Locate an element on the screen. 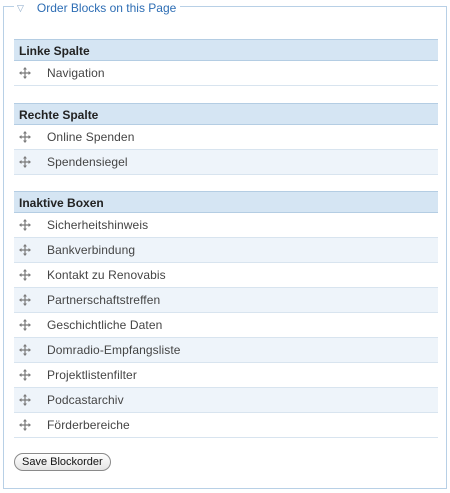 The image size is (450, 493). block-row: Sicherheitshinweis is located at coordinates (226, 225).